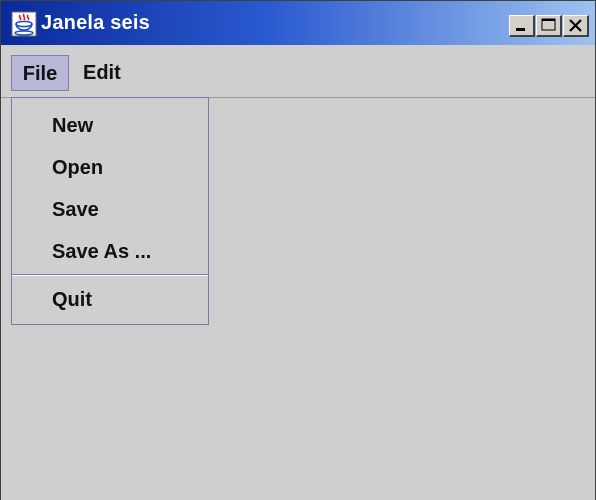 This screenshot has height=500, width=596. I want to click on window-title: Janela seis, so click(95, 23).